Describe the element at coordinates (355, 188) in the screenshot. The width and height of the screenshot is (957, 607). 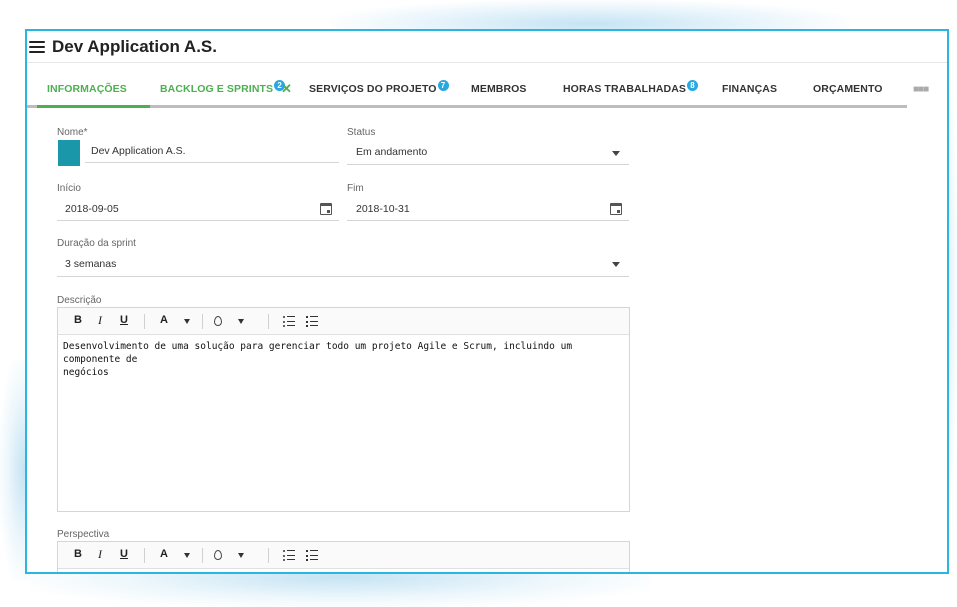
I see `end-date-label: Fim` at that location.